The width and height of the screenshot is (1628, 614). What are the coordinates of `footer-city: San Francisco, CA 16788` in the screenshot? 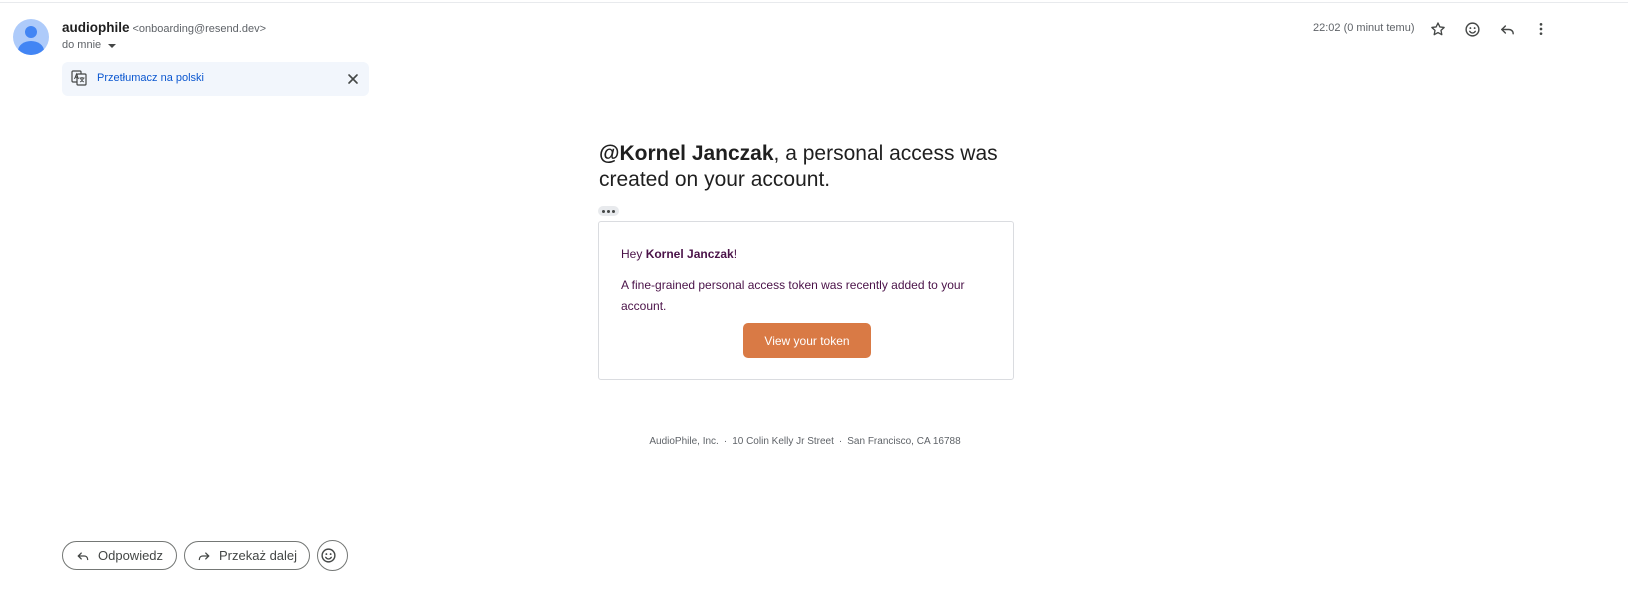 It's located at (904, 441).